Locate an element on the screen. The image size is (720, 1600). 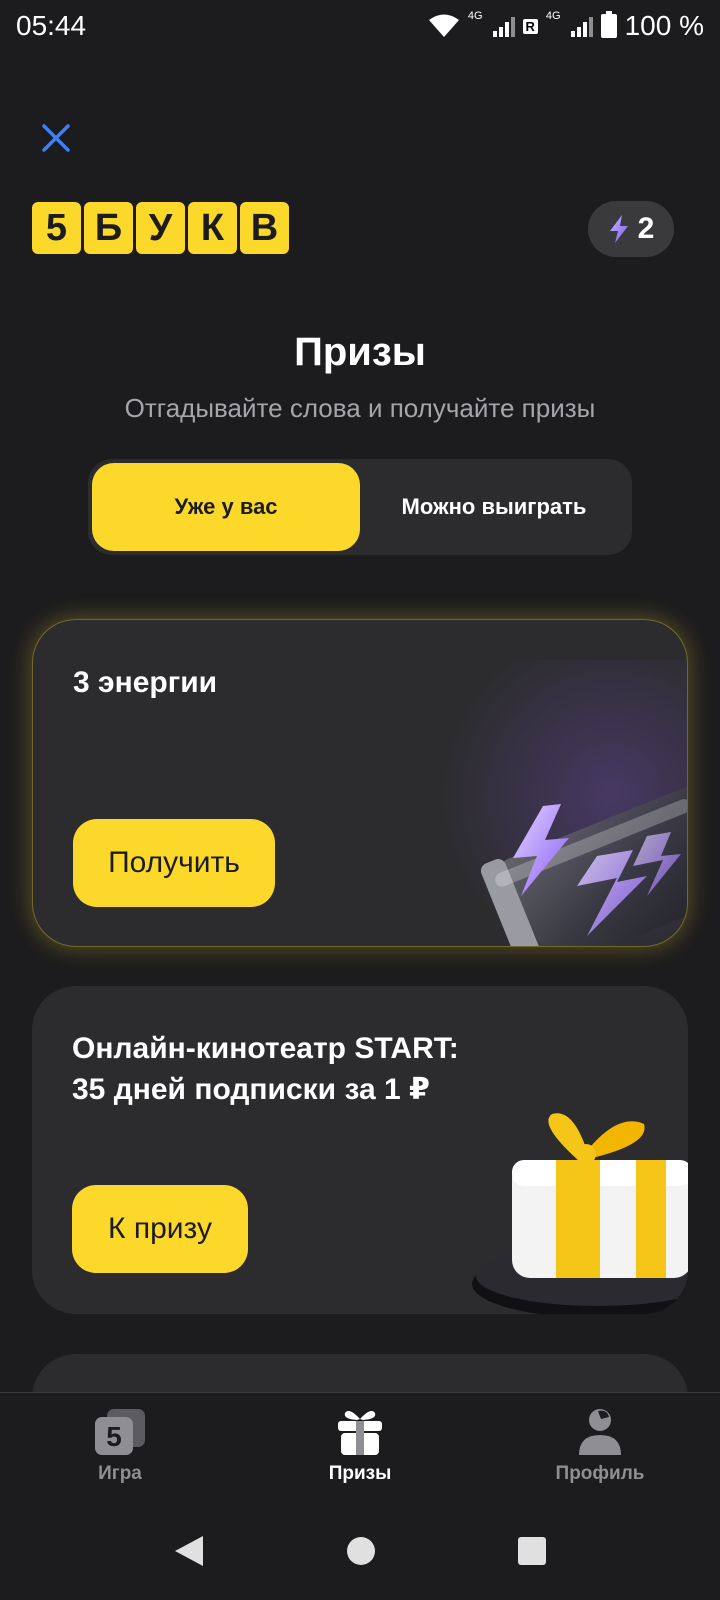
logo-tile: В is located at coordinates (264, 228).